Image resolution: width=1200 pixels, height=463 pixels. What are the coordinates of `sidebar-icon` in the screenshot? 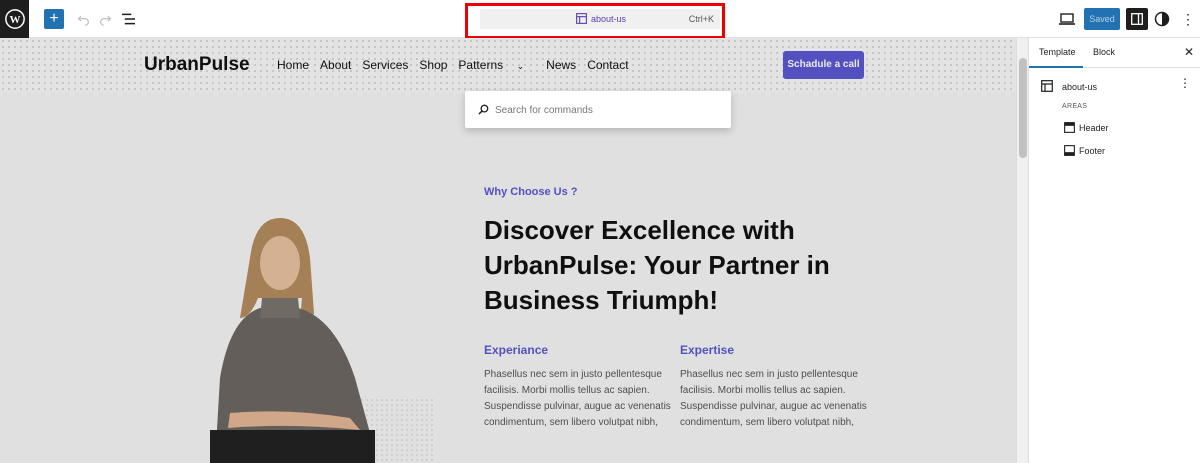 It's located at (1137, 19).